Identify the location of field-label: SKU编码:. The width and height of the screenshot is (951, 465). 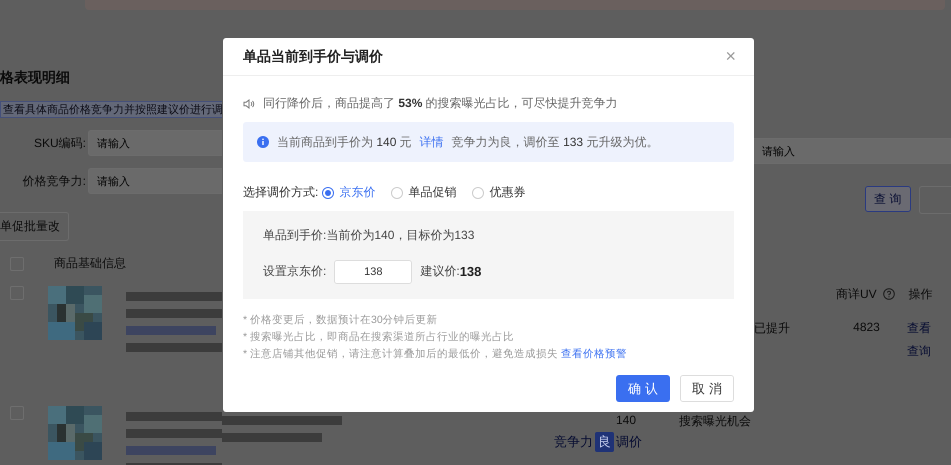
(59, 143).